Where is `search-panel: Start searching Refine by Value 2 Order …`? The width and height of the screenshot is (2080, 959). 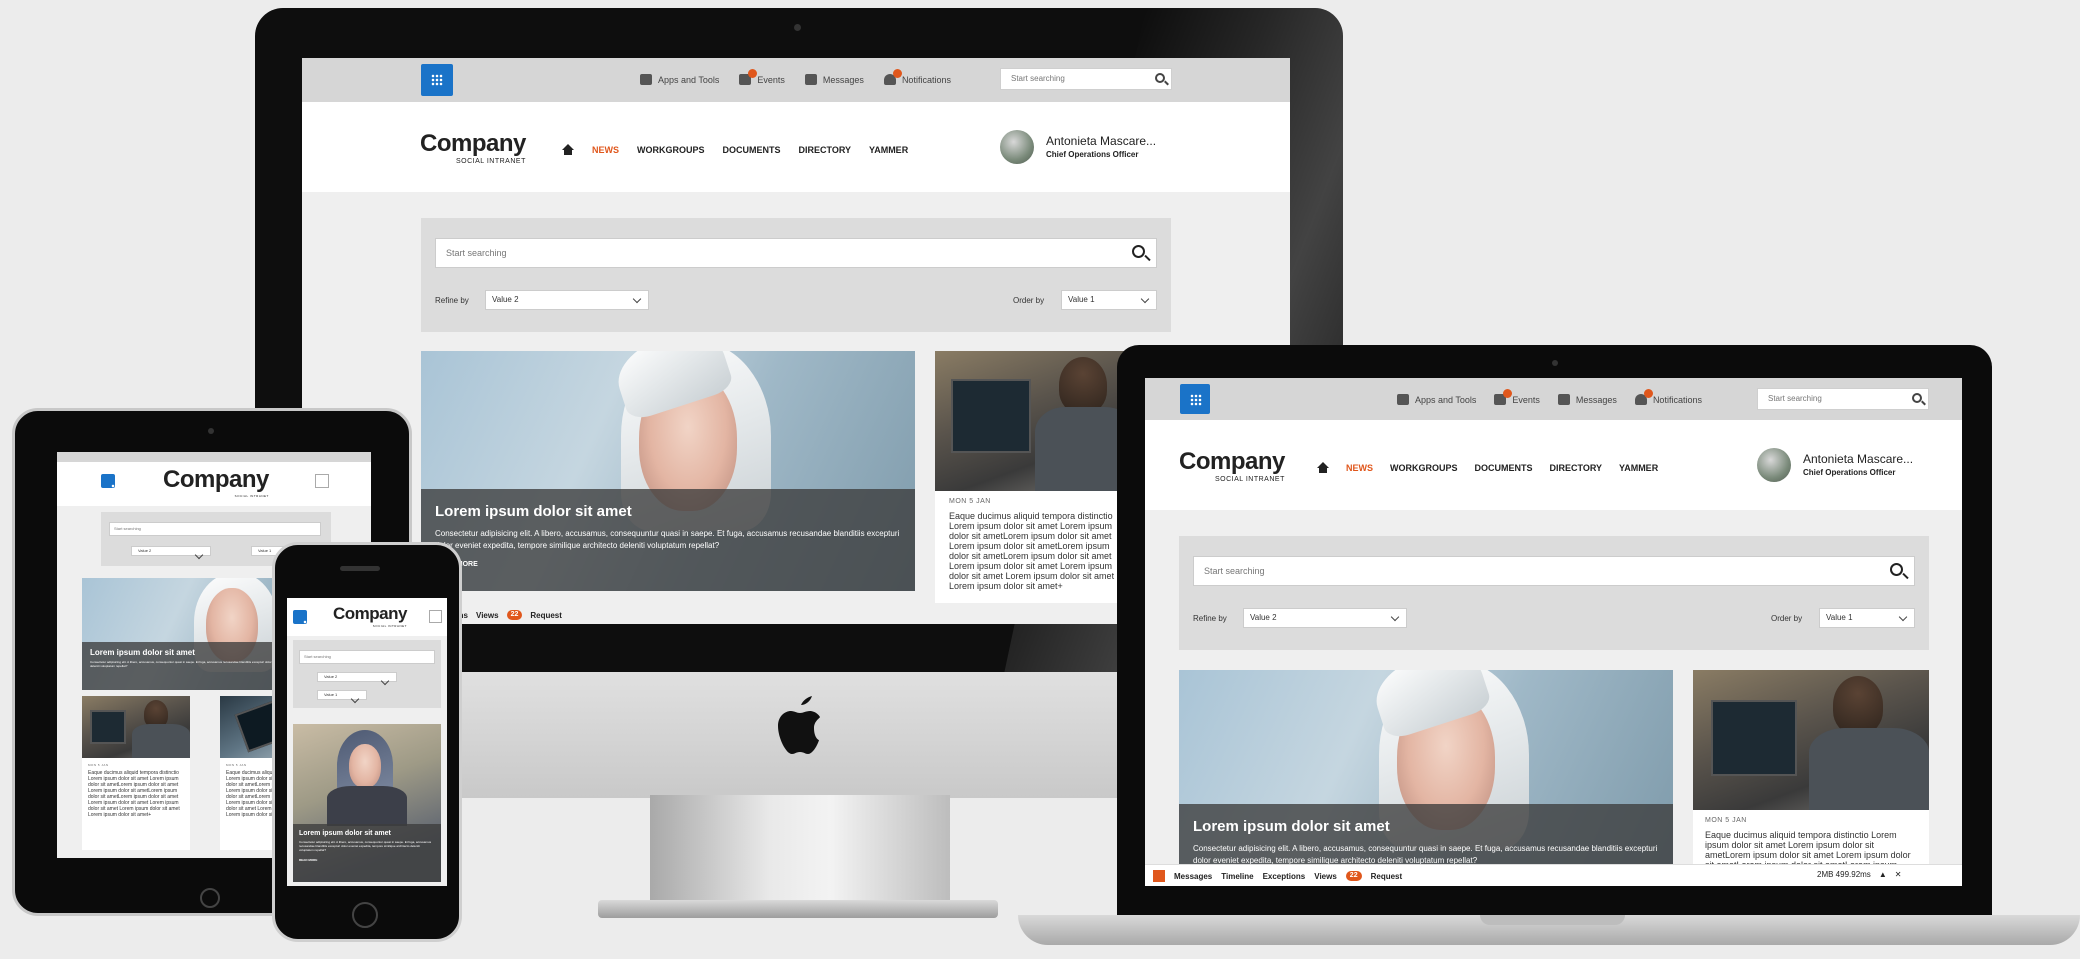 search-panel: Start searching Refine by Value 2 Order … is located at coordinates (796, 275).